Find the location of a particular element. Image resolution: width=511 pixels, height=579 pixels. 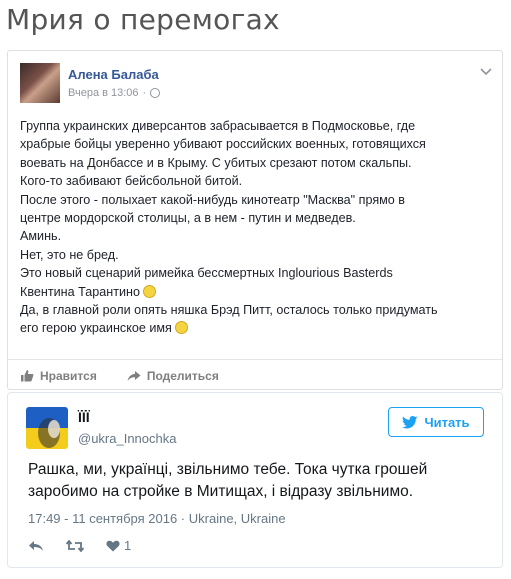

reply-icon is located at coordinates (36, 545).